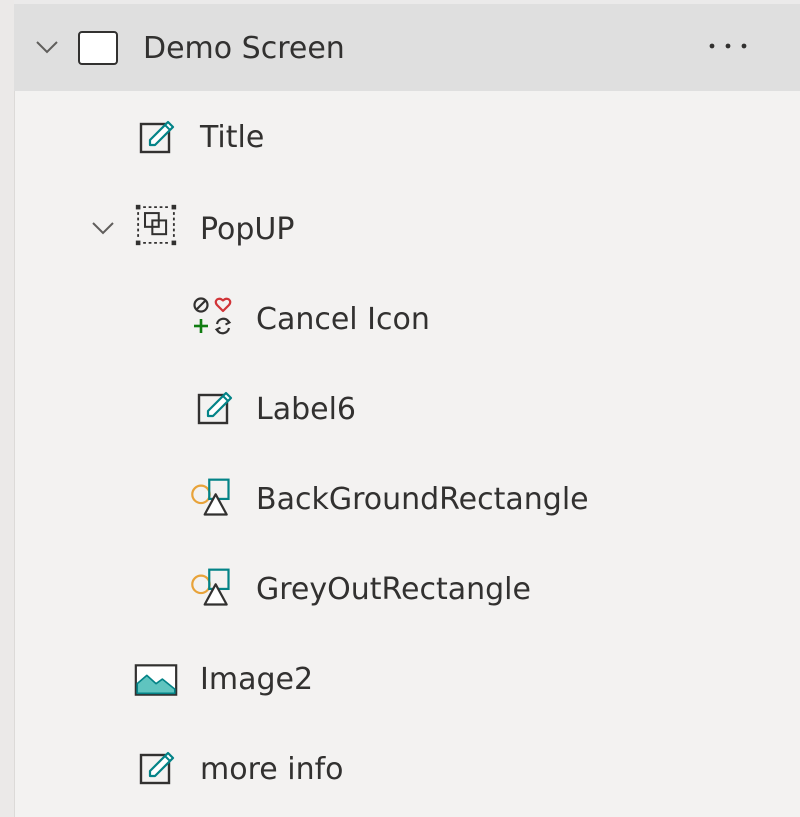  What do you see at coordinates (244, 48) in the screenshot?
I see `screen-label: Demo Screen` at bounding box center [244, 48].